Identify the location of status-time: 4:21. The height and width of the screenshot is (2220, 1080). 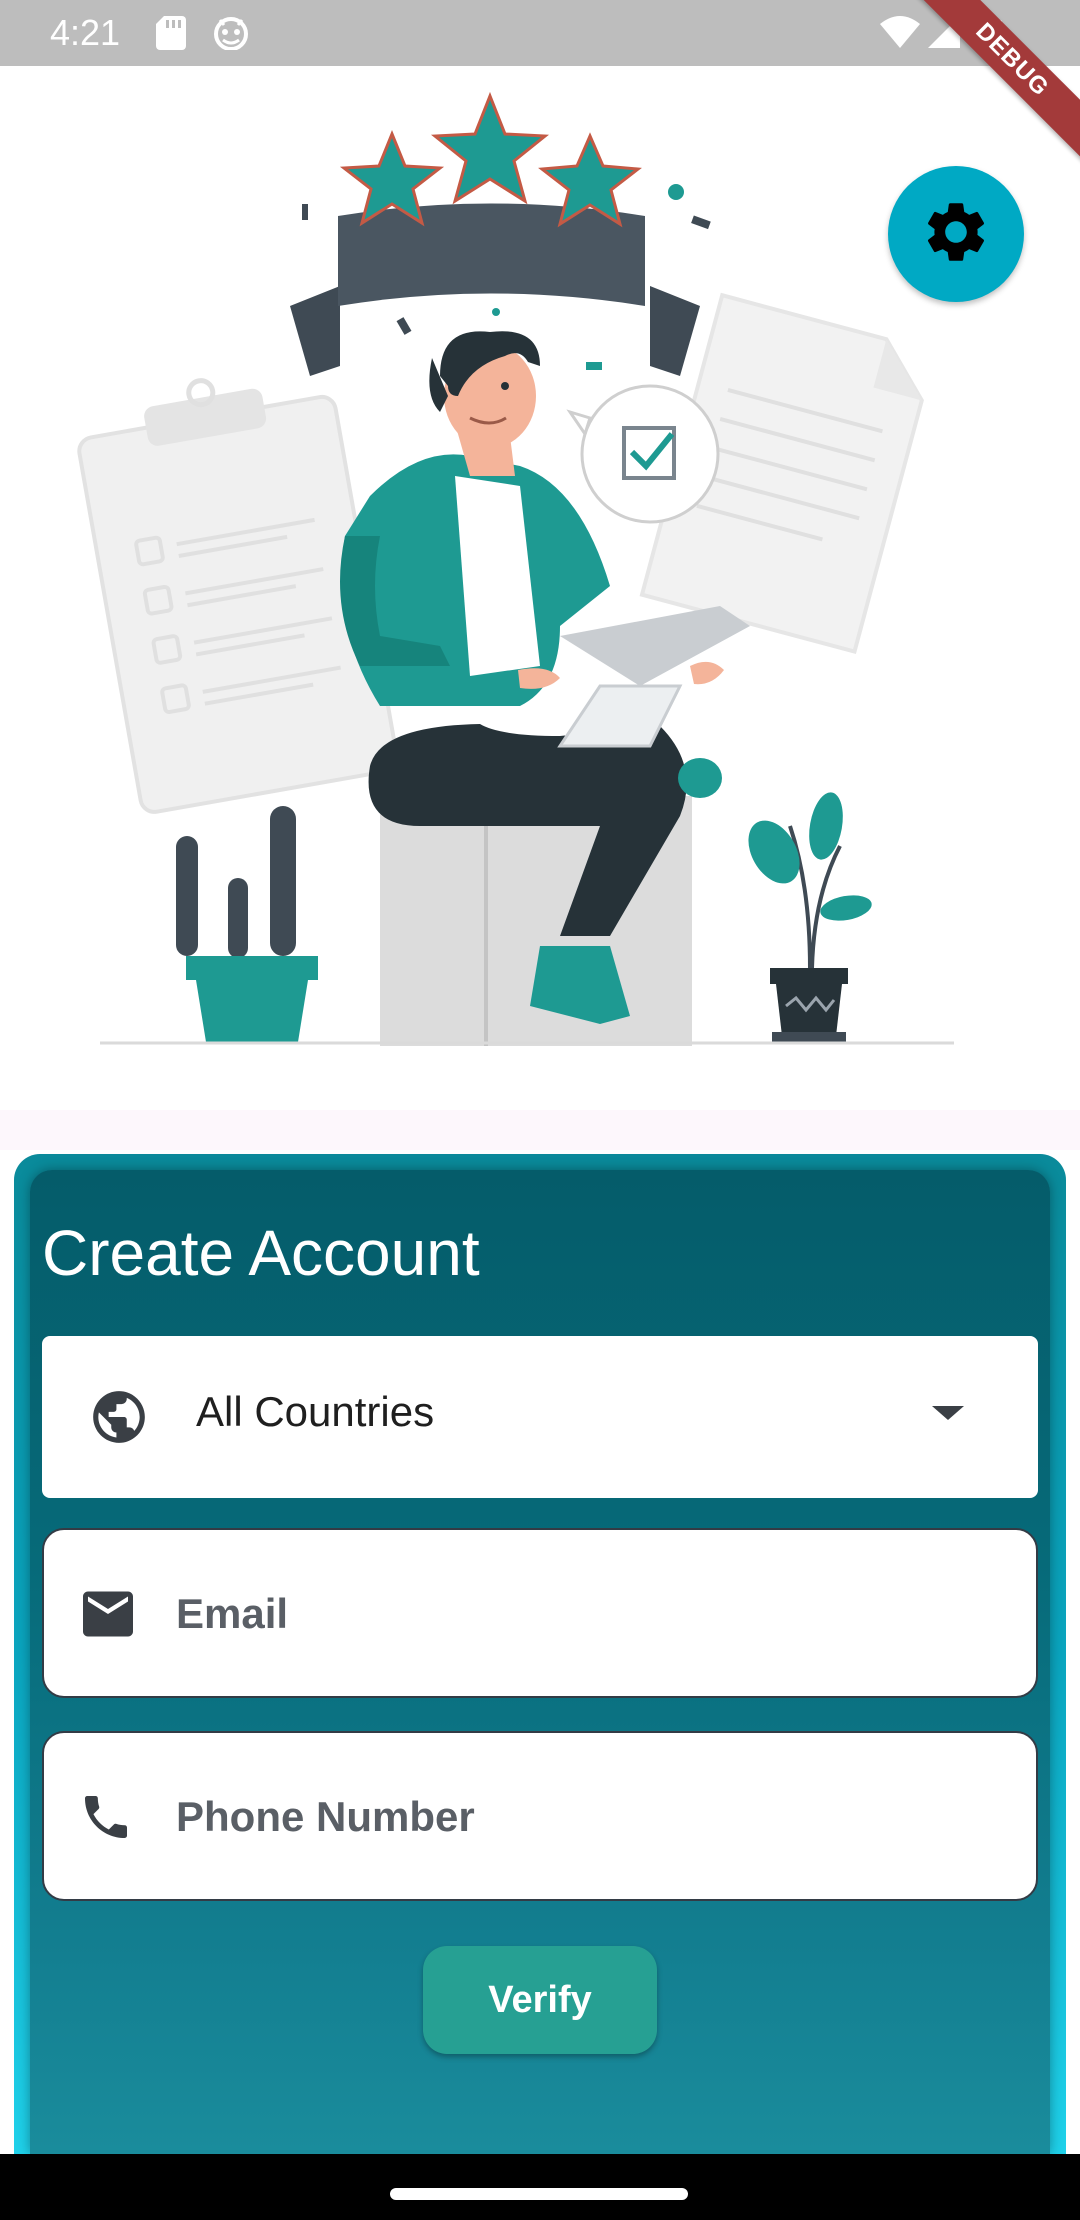
(85, 32).